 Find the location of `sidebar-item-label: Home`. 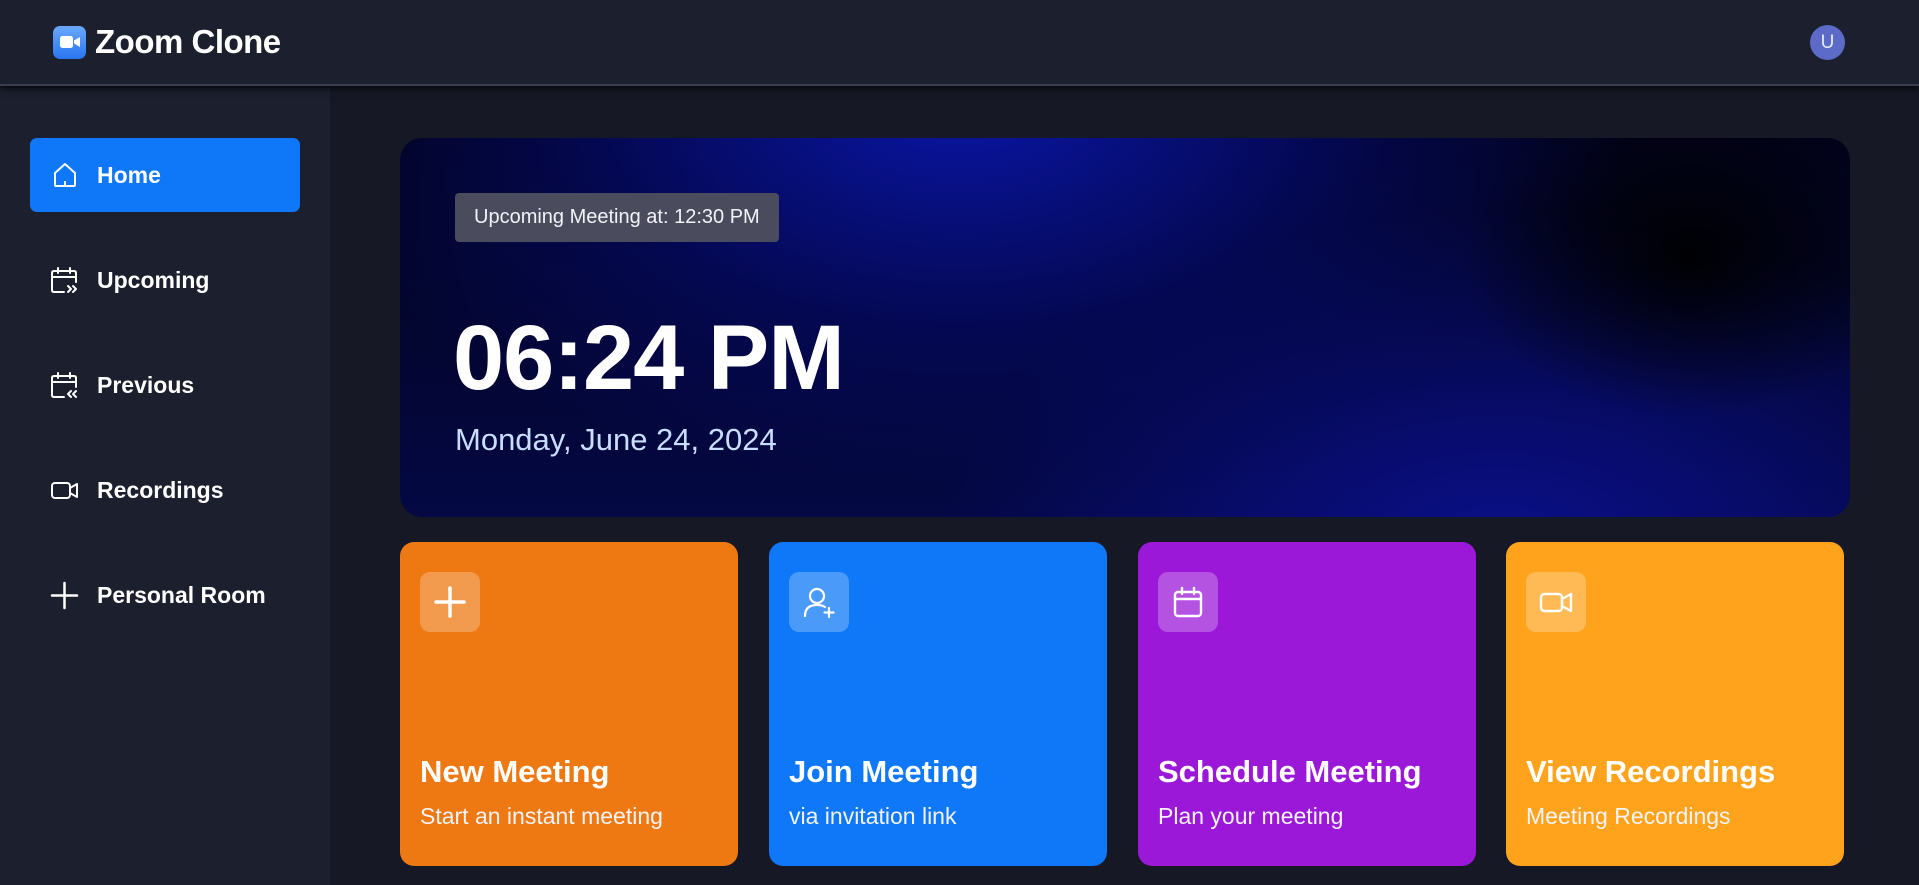

sidebar-item-label: Home is located at coordinates (129, 174).